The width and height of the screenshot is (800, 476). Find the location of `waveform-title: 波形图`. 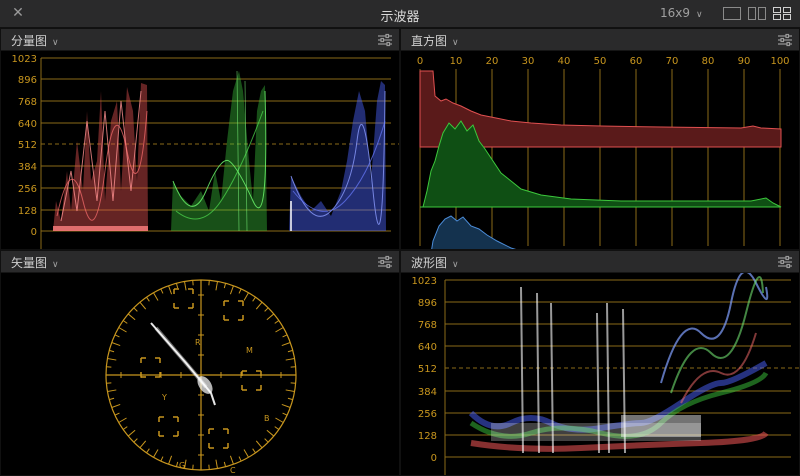

waveform-title: 波形图 is located at coordinates (429, 263).